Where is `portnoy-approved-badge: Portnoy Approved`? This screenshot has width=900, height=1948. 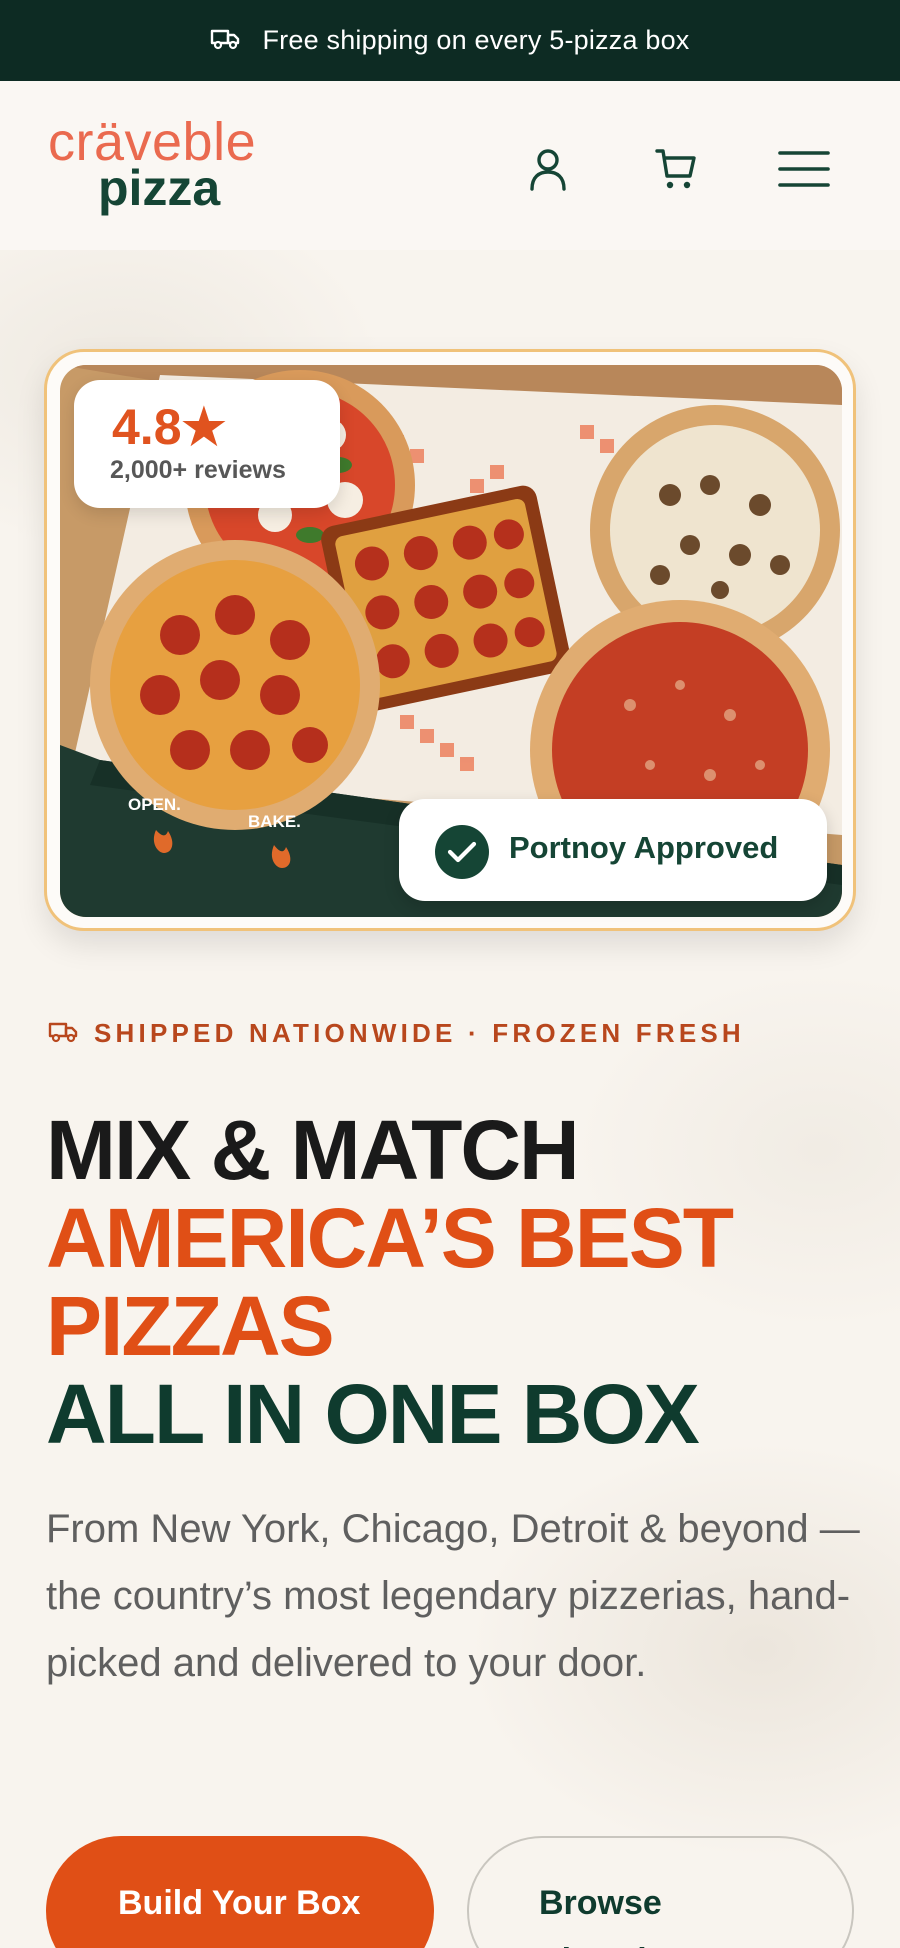
portnoy-approved-badge: Portnoy Approved is located at coordinates (613, 850).